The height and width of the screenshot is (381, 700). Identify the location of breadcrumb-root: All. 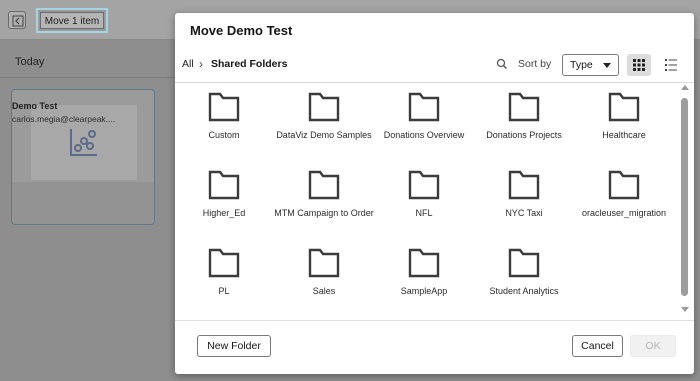
(188, 64).